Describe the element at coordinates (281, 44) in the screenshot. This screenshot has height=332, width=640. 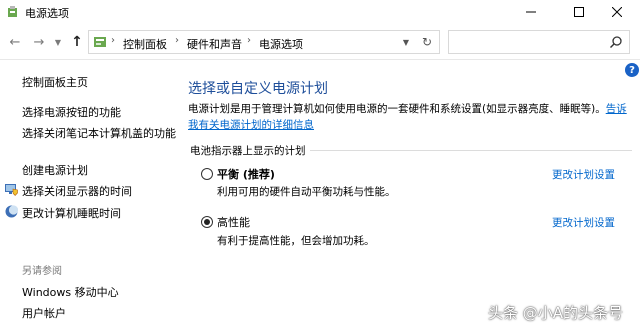
I see `breadcrumb-power-options: 电源选项` at that location.